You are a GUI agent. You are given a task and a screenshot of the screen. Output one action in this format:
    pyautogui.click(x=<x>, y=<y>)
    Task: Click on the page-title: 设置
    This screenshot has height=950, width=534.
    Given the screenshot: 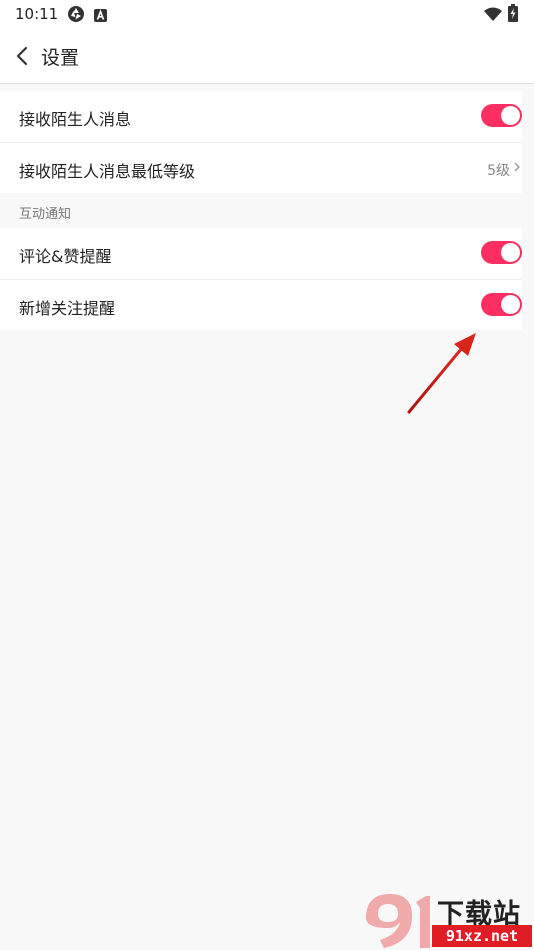 What is the action you would take?
    pyautogui.click(x=60, y=58)
    